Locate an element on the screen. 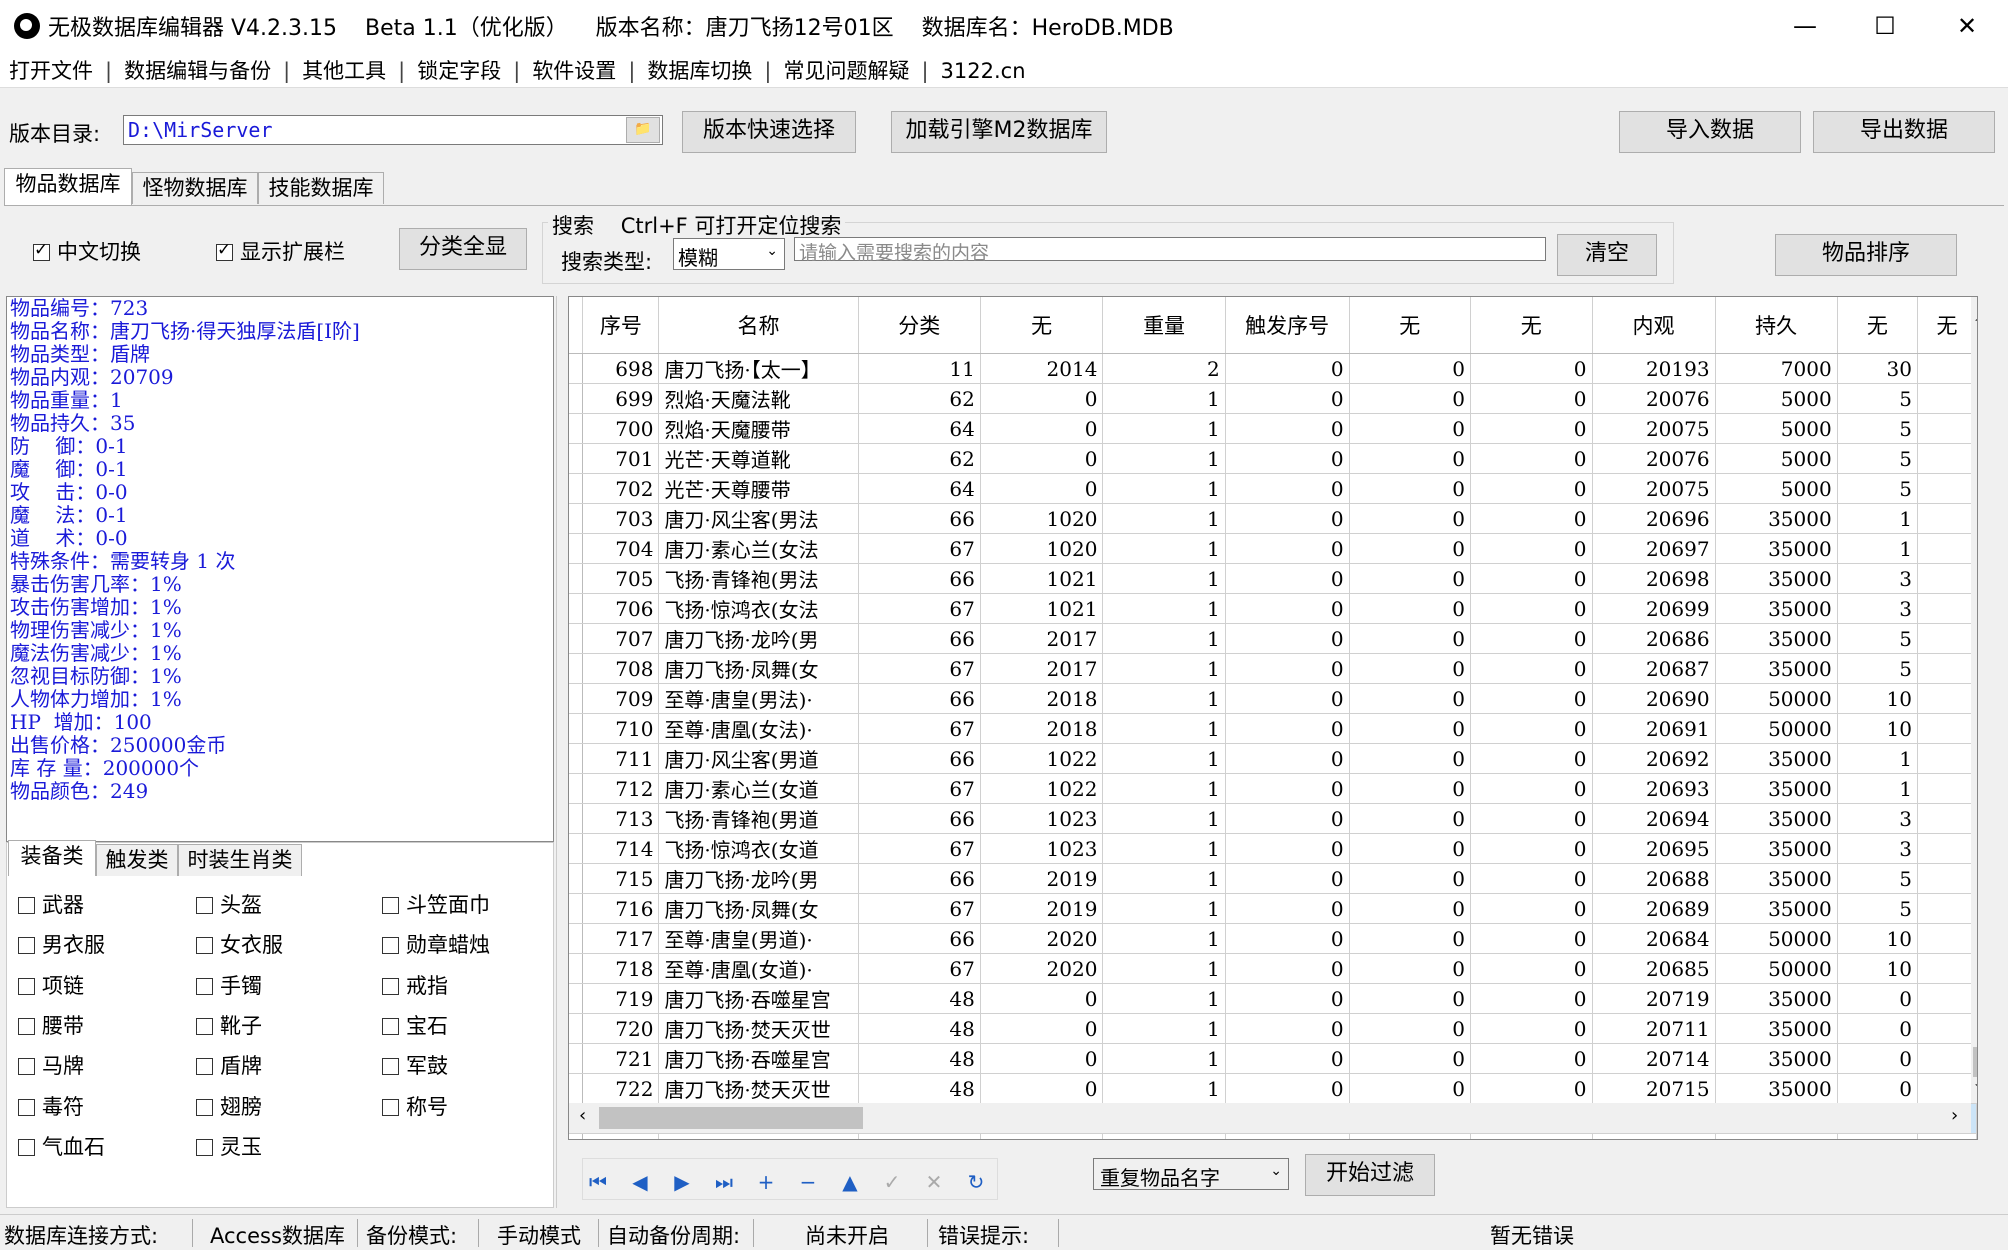  table-cell: 2020 is located at coordinates (1042, 968).